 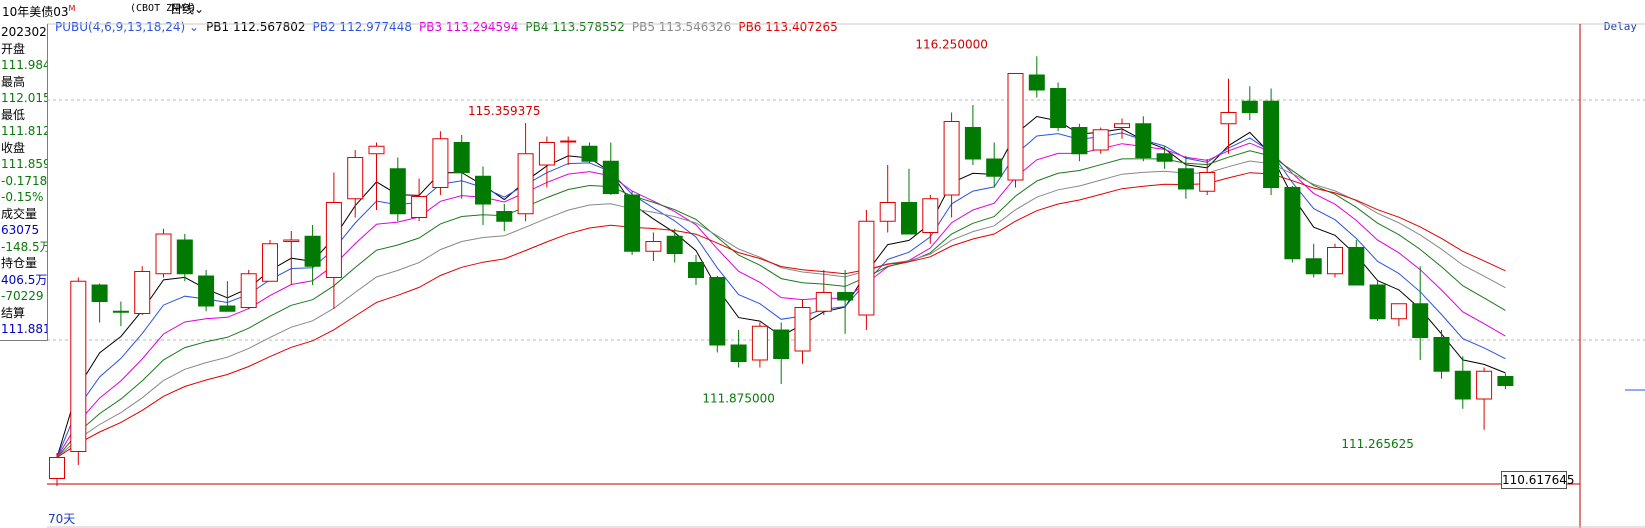 What do you see at coordinates (24, 32) in the screenshot?
I see `quote-field-0: 20230220` at bounding box center [24, 32].